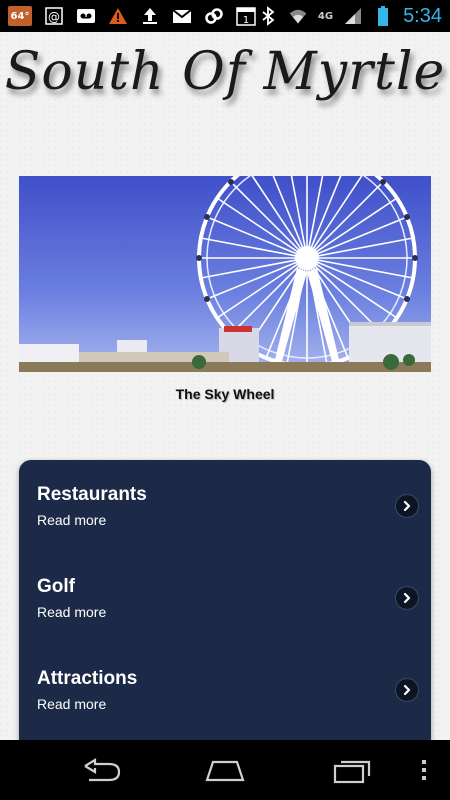  What do you see at coordinates (150, 16) in the screenshot?
I see `upload-icon` at bounding box center [150, 16].